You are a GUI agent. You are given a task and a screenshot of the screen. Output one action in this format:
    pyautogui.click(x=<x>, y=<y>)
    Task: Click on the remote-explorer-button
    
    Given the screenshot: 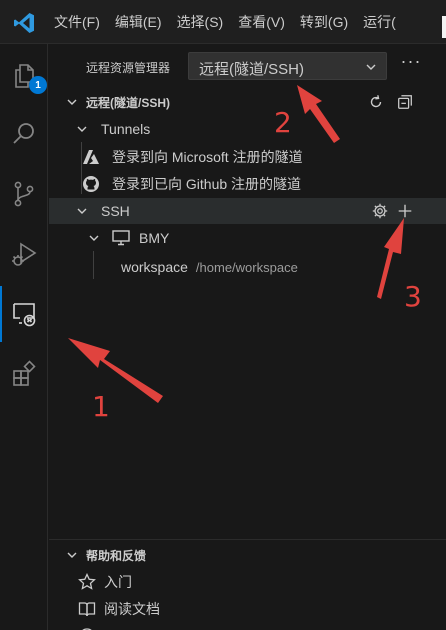 What is the action you would take?
    pyautogui.click(x=24, y=314)
    